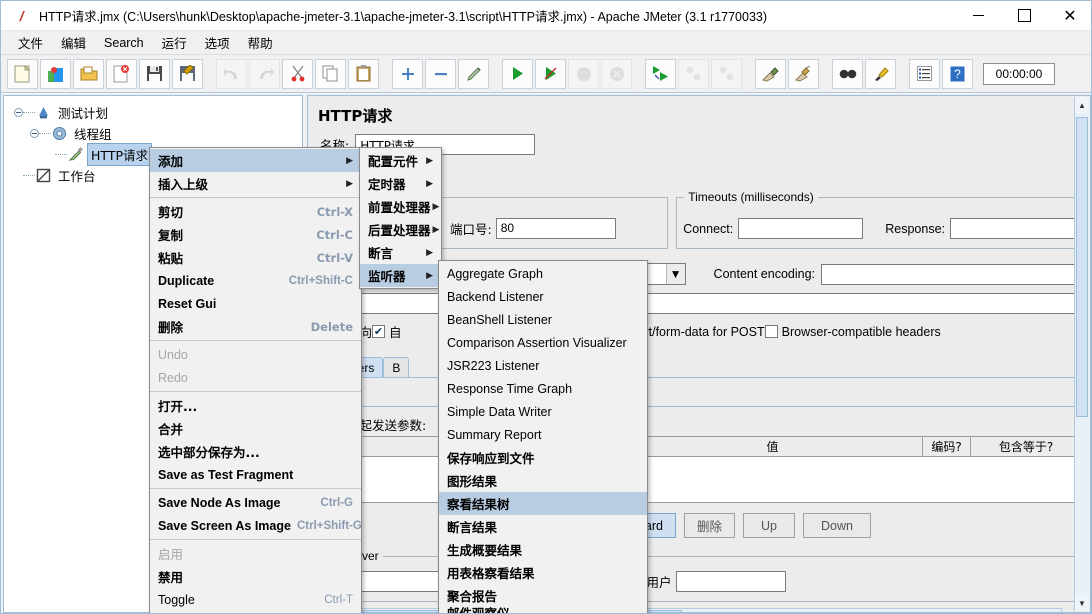 The height and width of the screenshot is (614, 1092). I want to click on tree-node-test-plan: 测试计划, so click(156, 112).